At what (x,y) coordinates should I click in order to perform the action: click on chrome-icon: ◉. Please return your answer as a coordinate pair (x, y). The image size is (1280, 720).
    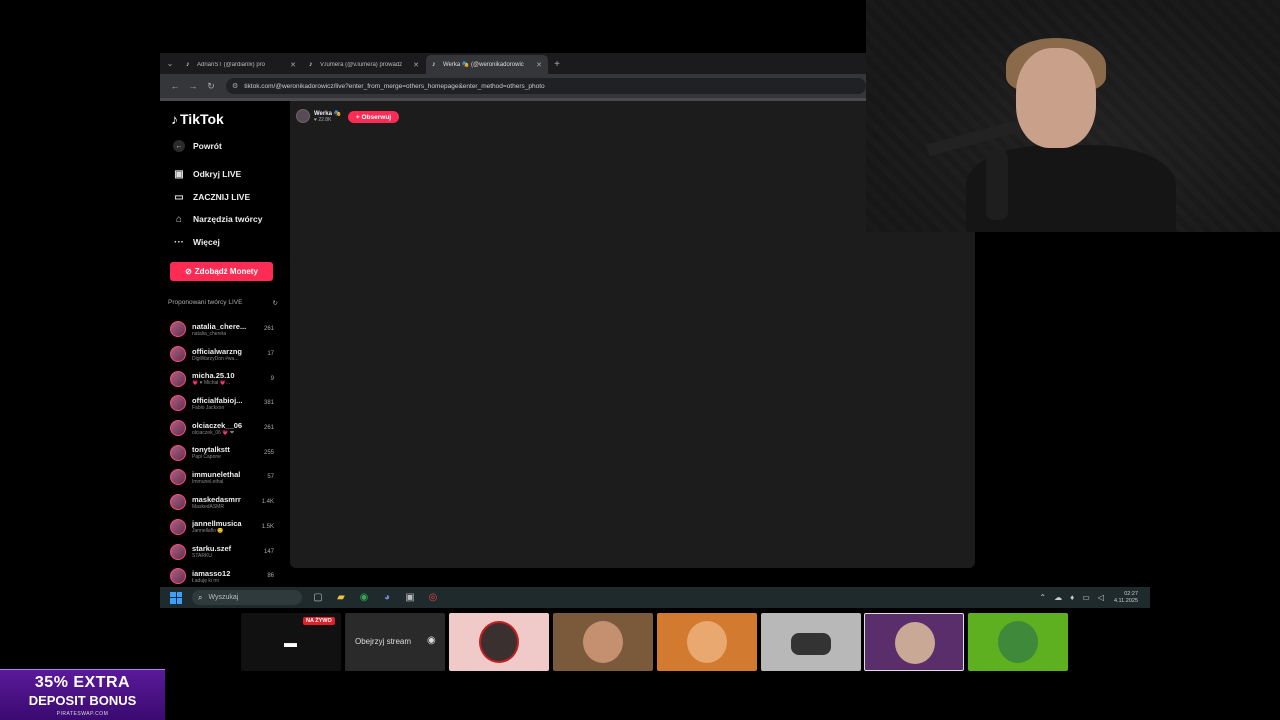
    Looking at the image, I should click on (364, 598).